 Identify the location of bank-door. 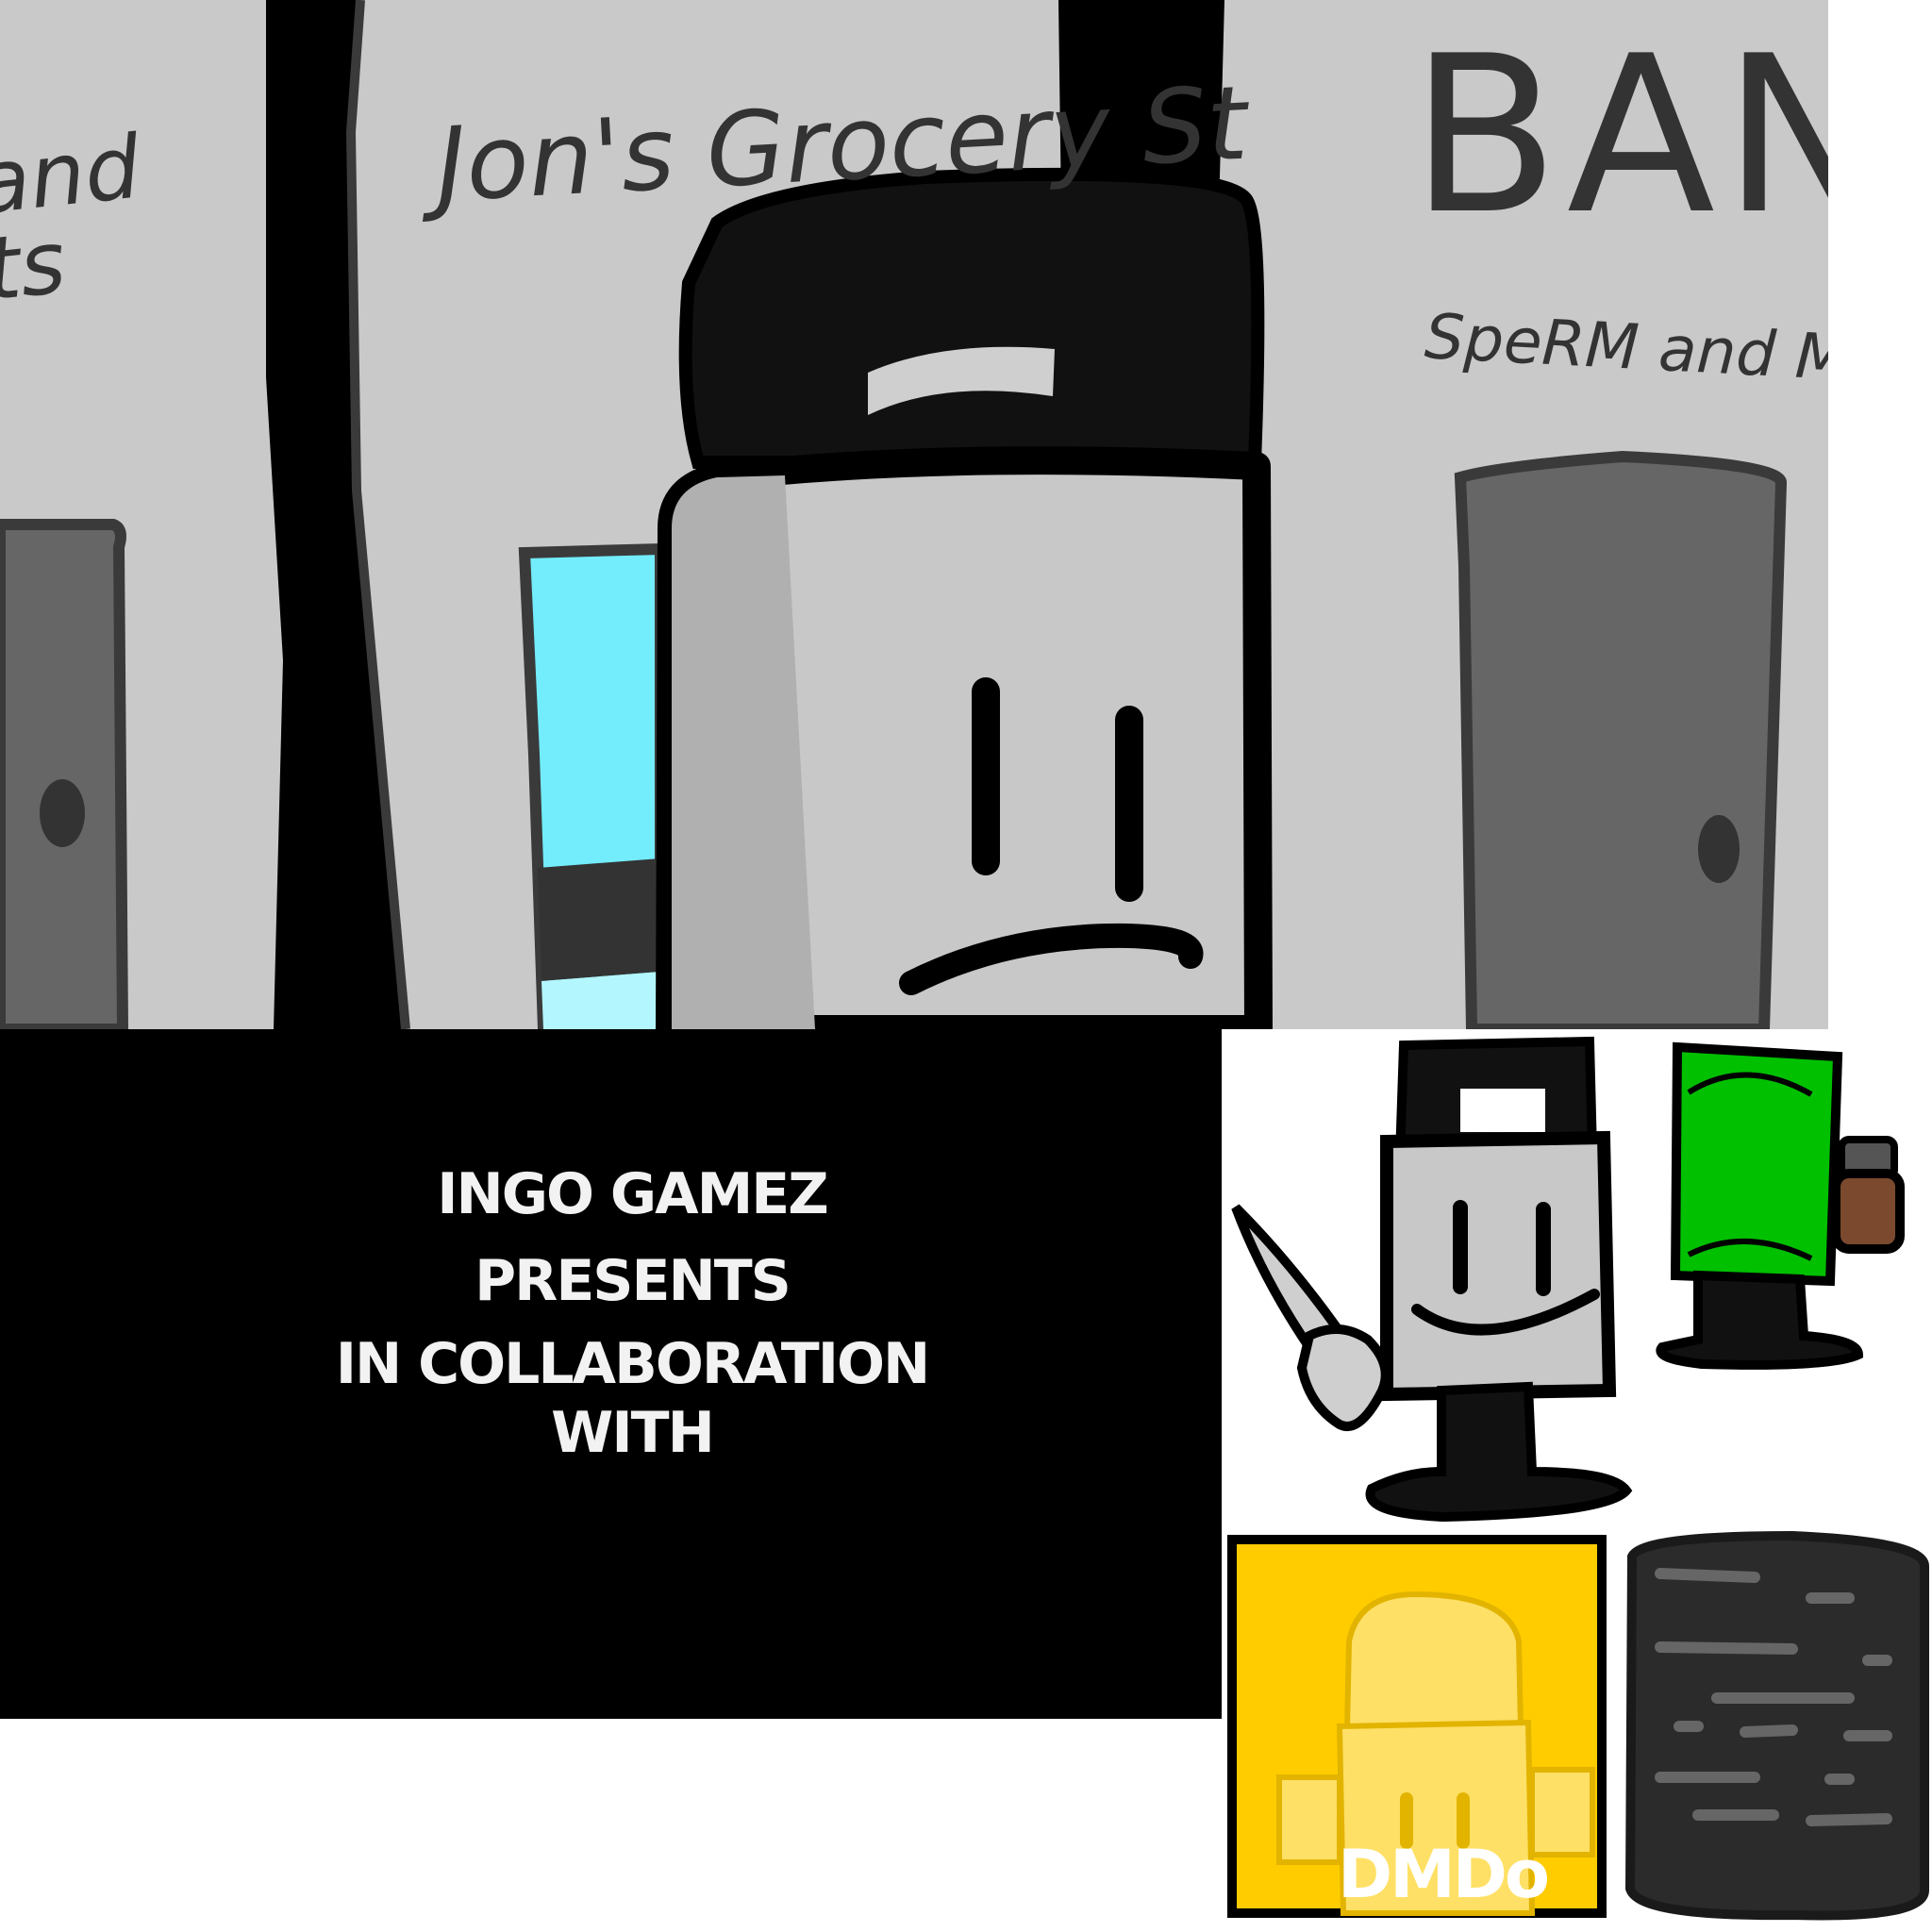
(1621, 740).